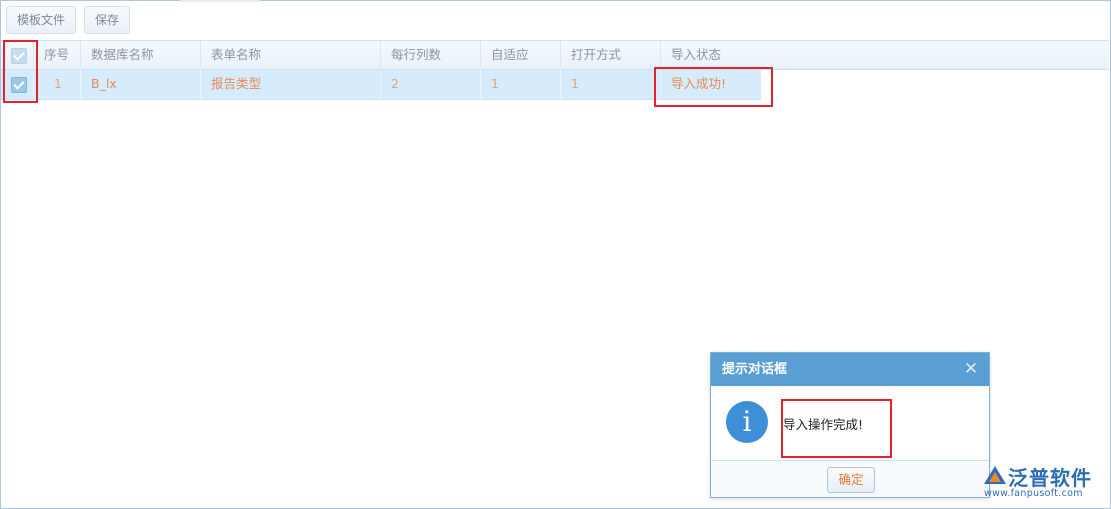  Describe the element at coordinates (521, 55) in the screenshot. I see `col-header-adaptive: 自适应` at that location.